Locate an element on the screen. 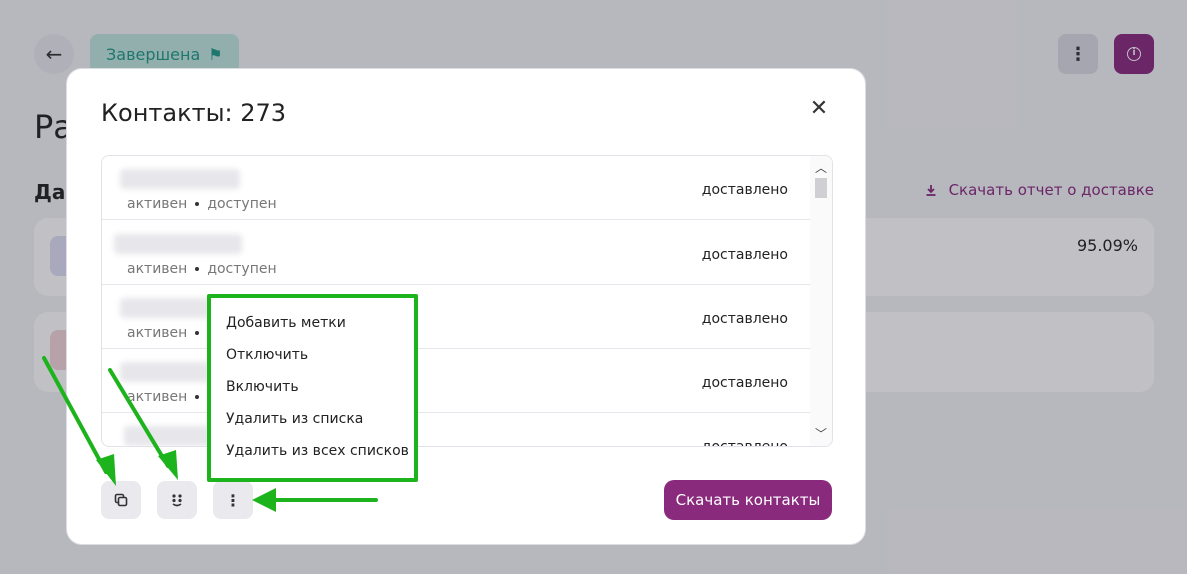 The image size is (1187, 574). more-vertical-icon: ⋮ is located at coordinates (233, 500).